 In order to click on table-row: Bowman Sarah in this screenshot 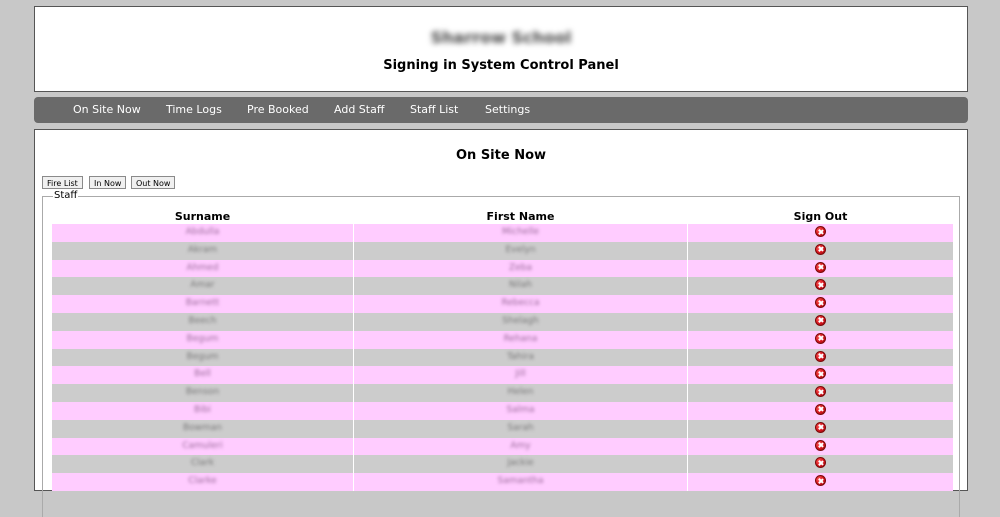, I will do `click(502, 428)`.